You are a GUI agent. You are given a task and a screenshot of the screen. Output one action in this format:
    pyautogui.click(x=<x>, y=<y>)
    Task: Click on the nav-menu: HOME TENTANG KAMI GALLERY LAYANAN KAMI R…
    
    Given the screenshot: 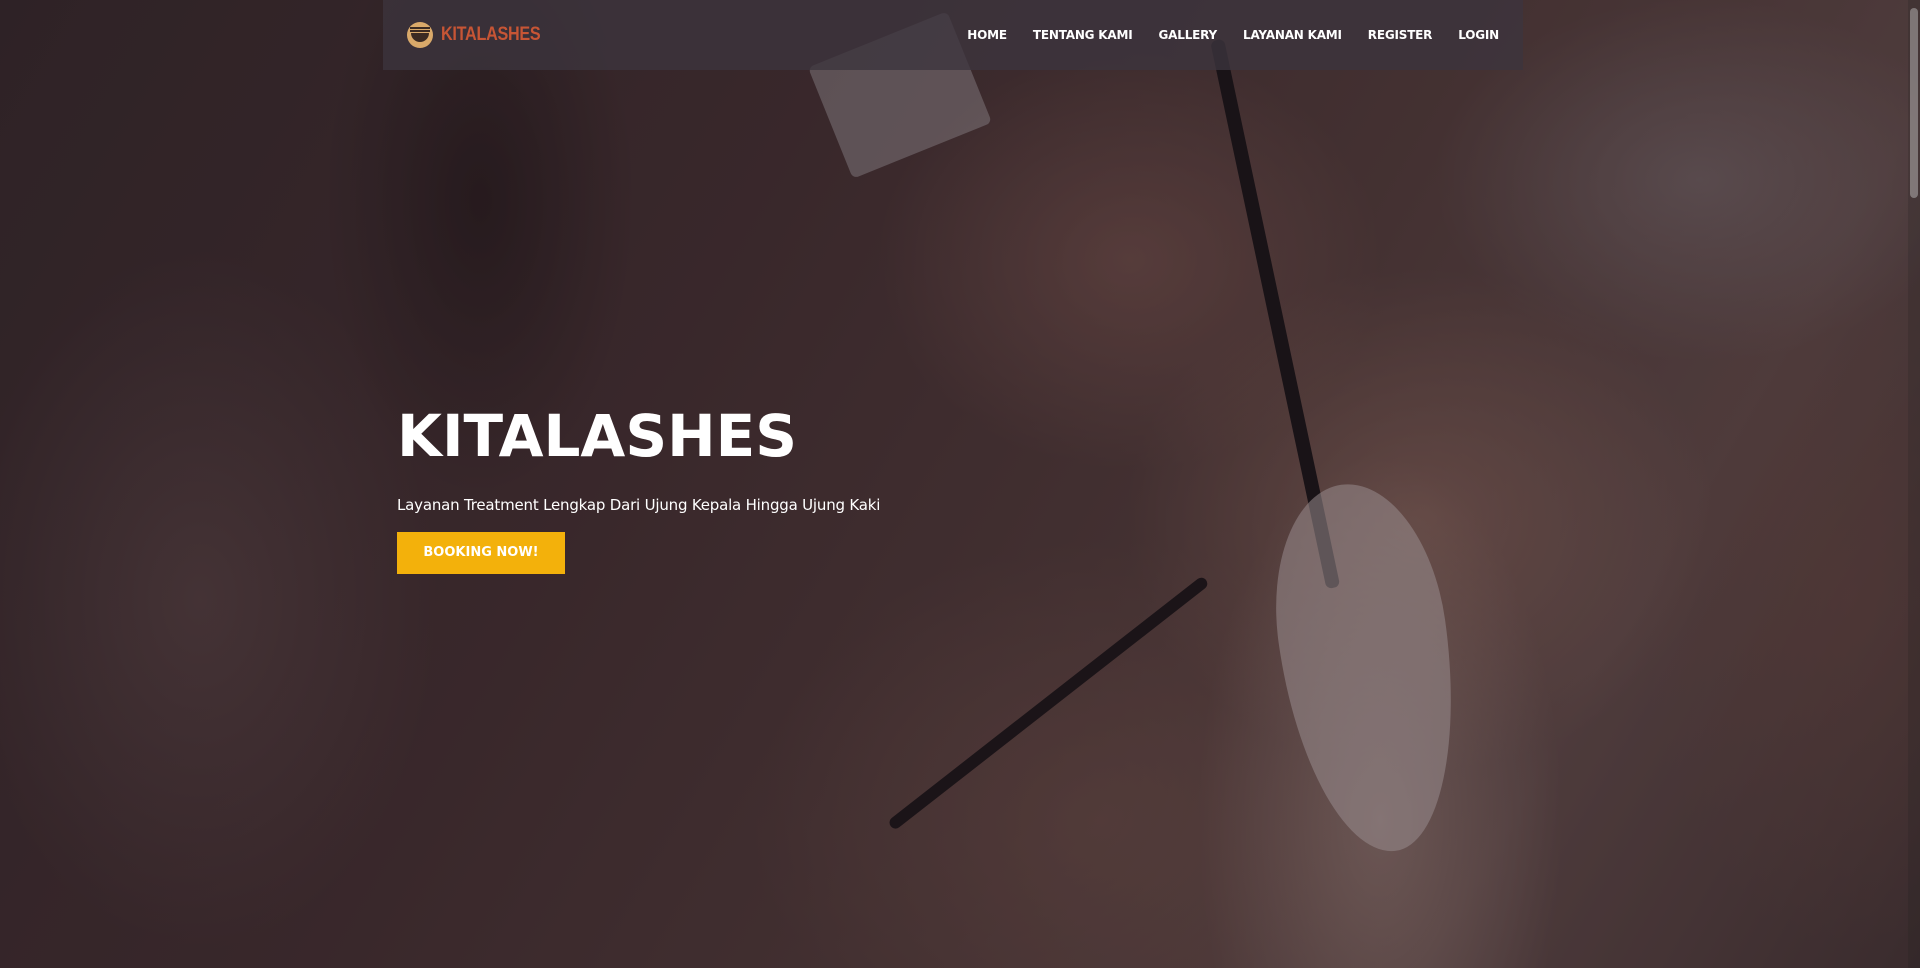 What is the action you would take?
    pyautogui.click(x=1233, y=35)
    